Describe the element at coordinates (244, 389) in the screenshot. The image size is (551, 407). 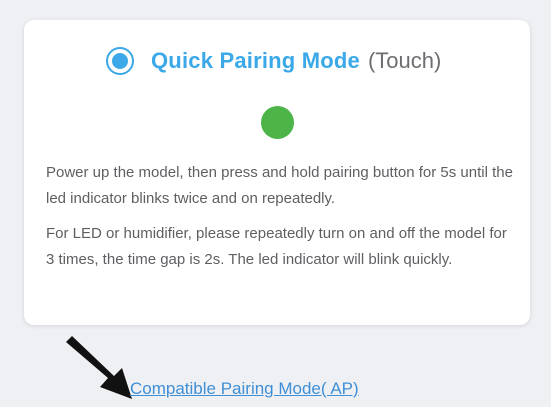
I see `compatible-pairing-mode-link: Compatible Pairing Mode( AP)` at that location.